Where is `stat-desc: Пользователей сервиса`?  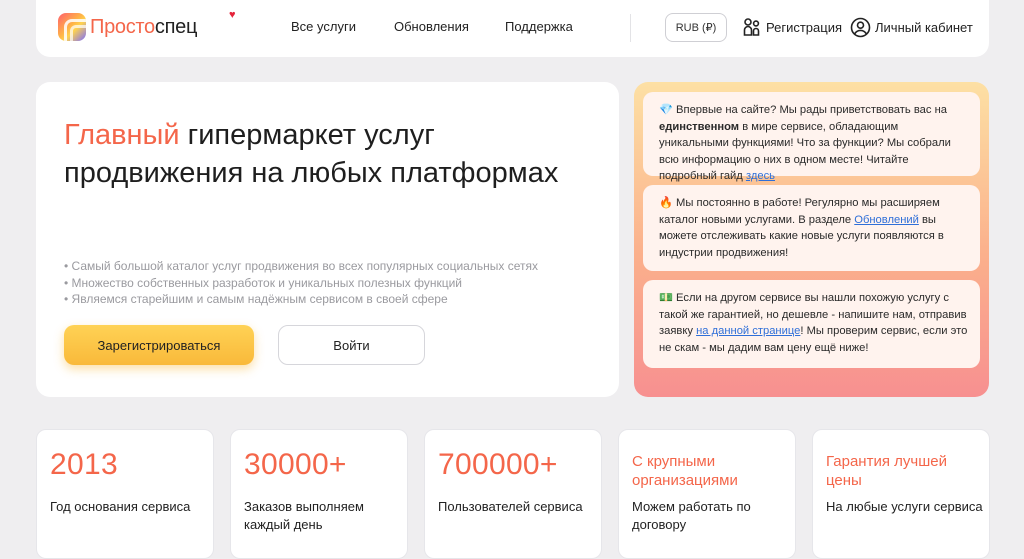
stat-desc: Пользователей сервиса is located at coordinates (510, 506).